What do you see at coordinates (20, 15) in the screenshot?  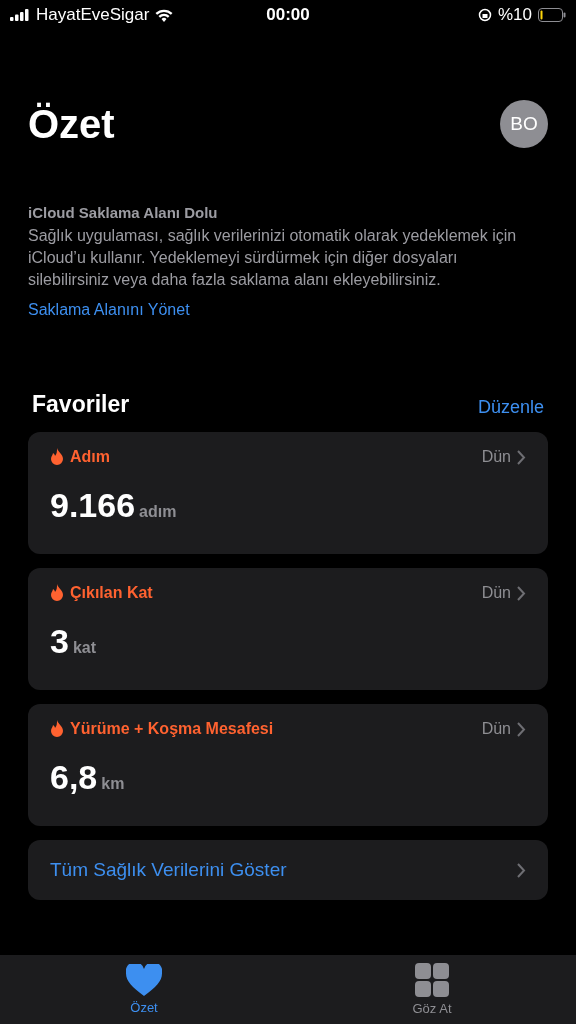 I see `signal-icon` at bounding box center [20, 15].